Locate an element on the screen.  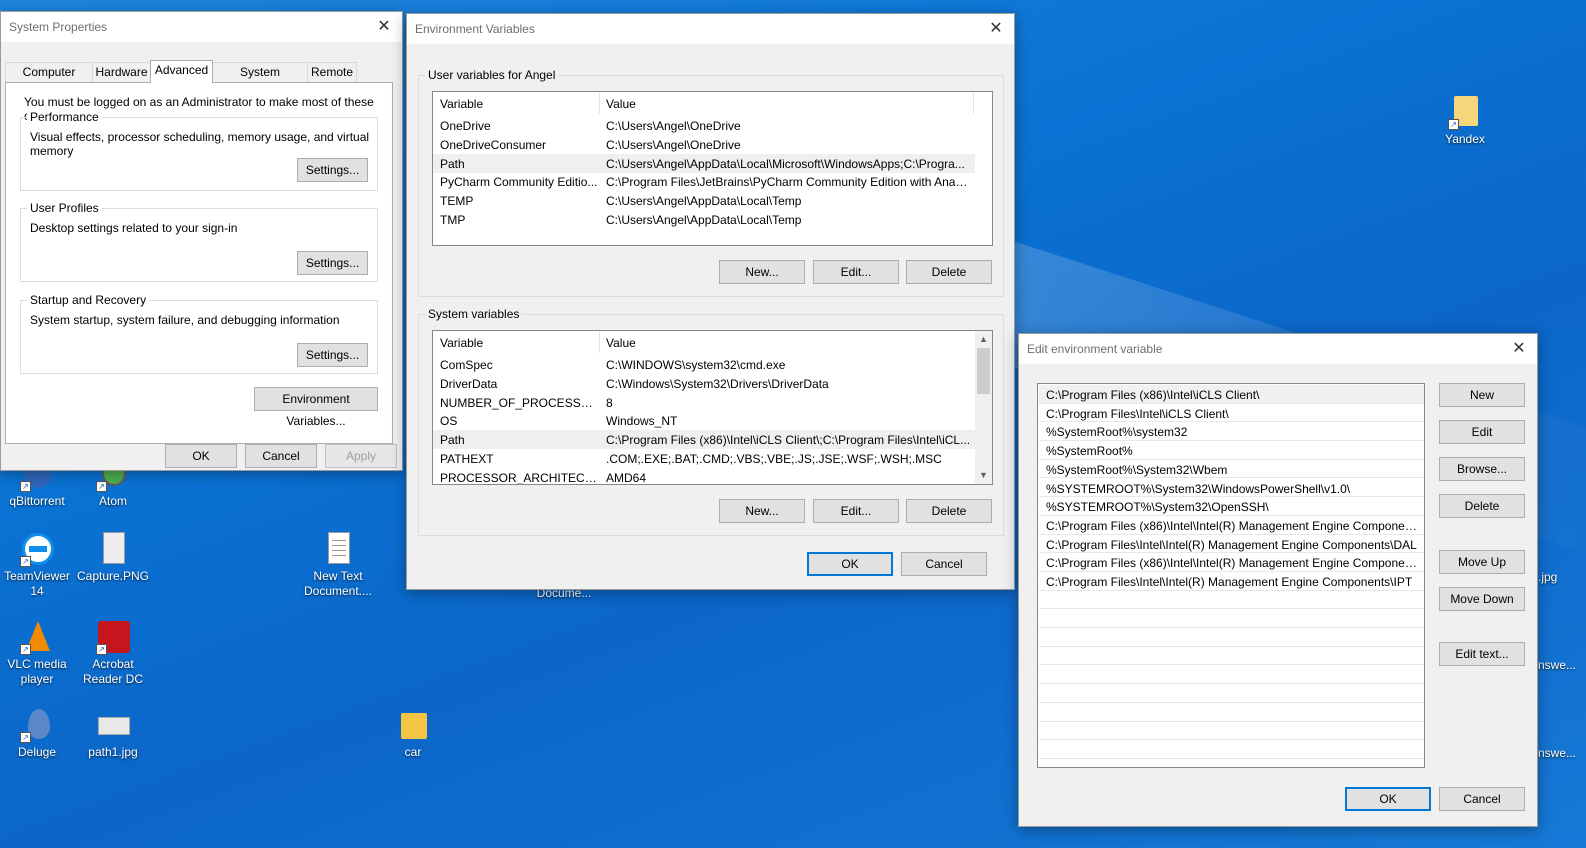
desktop-icon-teamviewer: ↗ TeamViewer 14 is located at coordinates (38, 565).